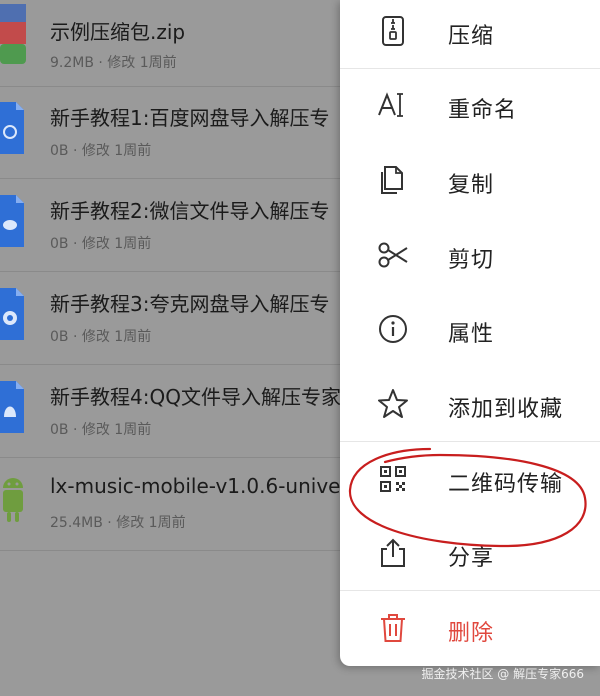 Image resolution: width=600 pixels, height=696 pixels. Describe the element at coordinates (506, 409) in the screenshot. I see `menu-label: 添加到收藏` at that location.